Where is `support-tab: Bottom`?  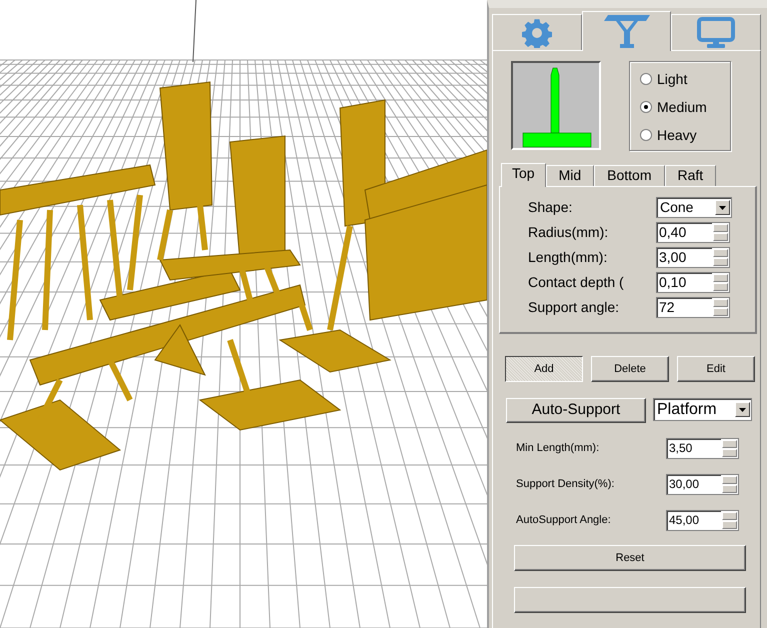
support-tab: Bottom is located at coordinates (629, 175).